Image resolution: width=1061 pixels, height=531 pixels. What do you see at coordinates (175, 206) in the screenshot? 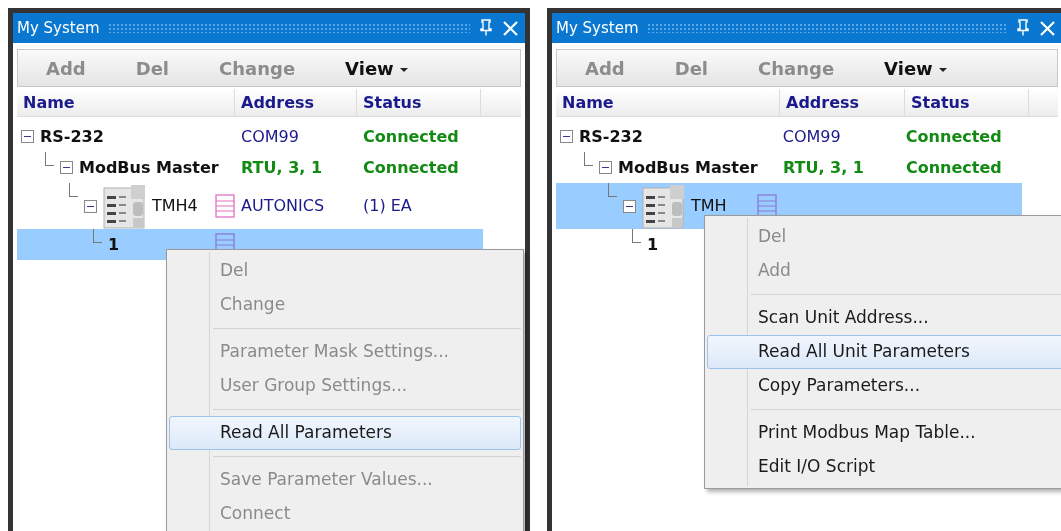
I see `node-name: TMH4` at bounding box center [175, 206].